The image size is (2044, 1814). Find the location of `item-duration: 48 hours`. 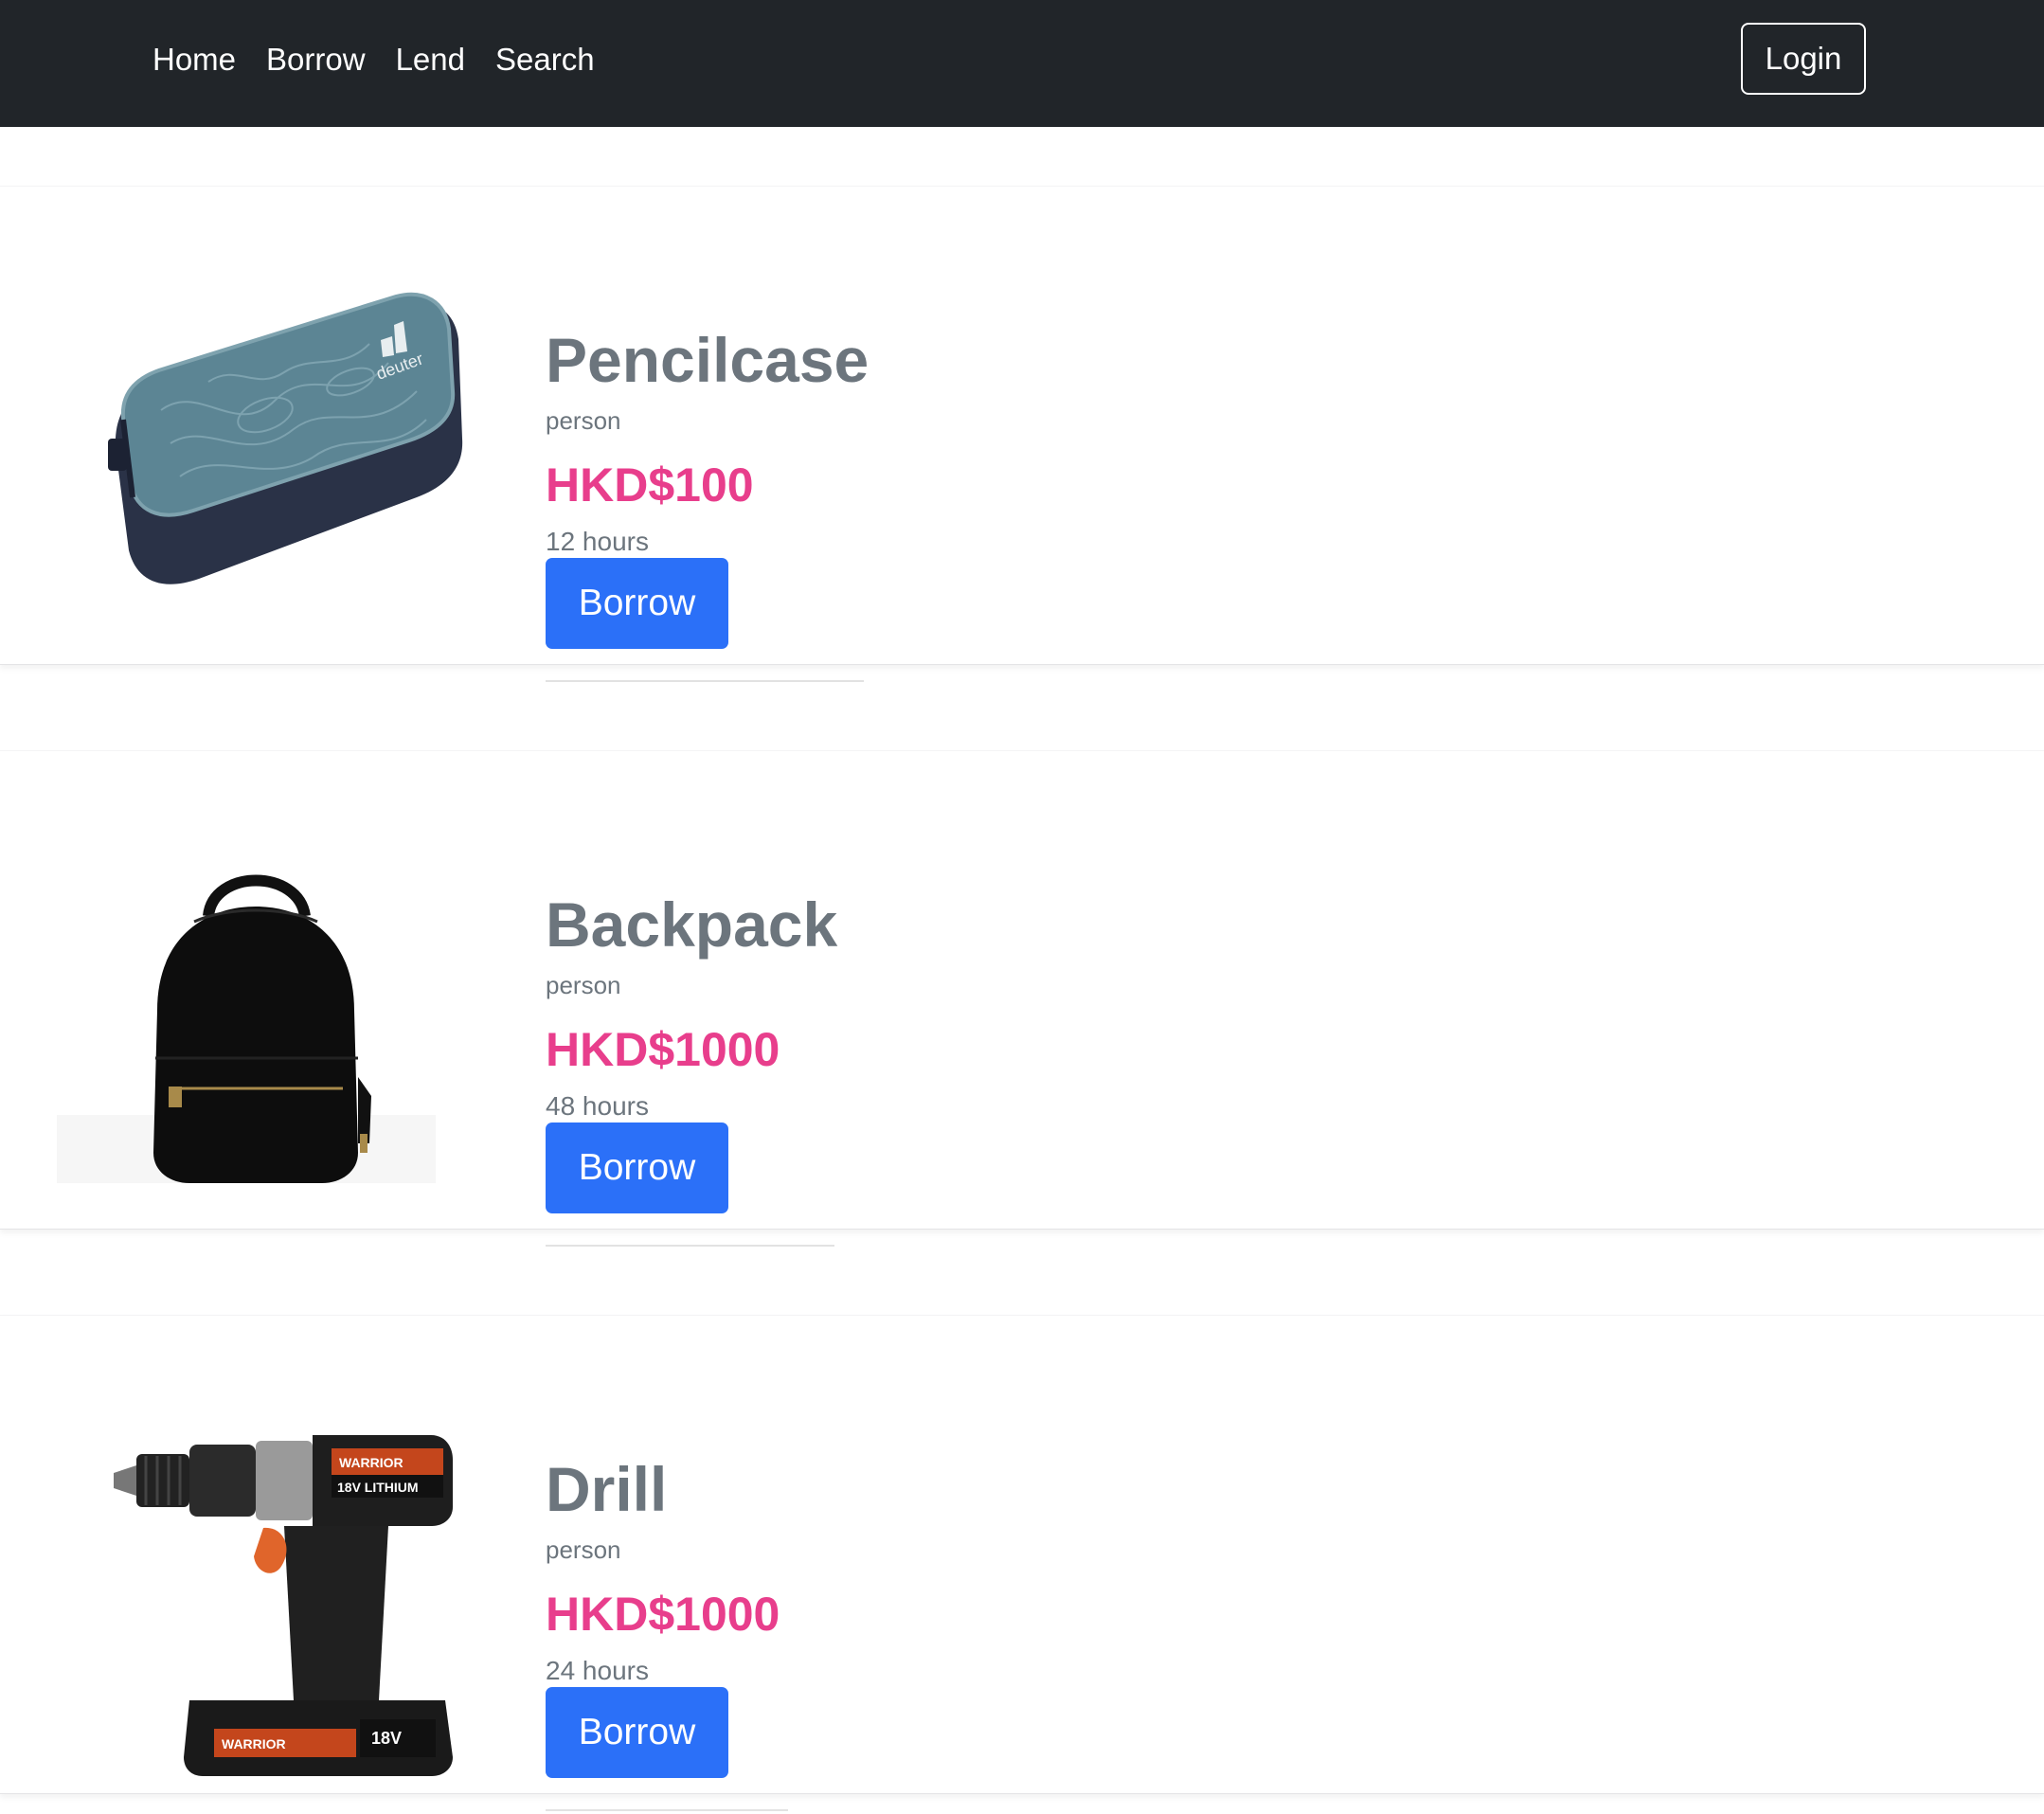

item-duration: 48 hours is located at coordinates (597, 1106).